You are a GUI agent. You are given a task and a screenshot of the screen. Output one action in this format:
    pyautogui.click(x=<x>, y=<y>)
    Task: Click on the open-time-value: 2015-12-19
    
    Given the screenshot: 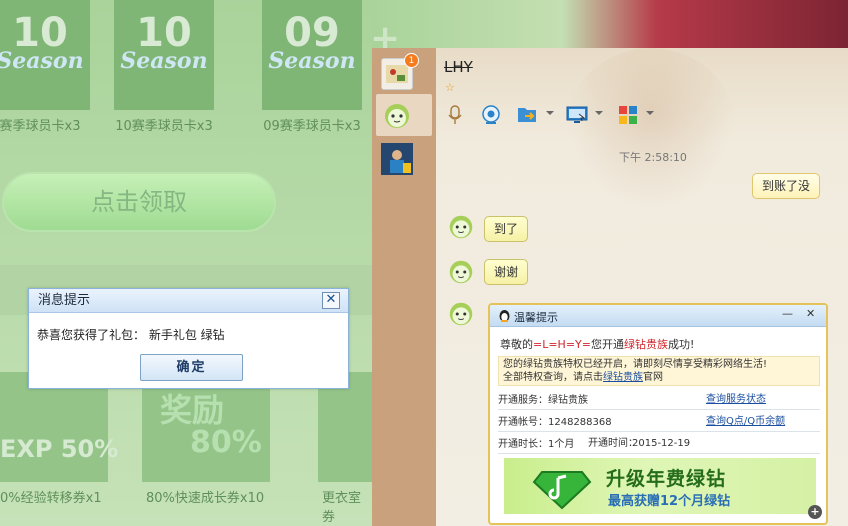 What is the action you would take?
    pyautogui.click(x=661, y=443)
    